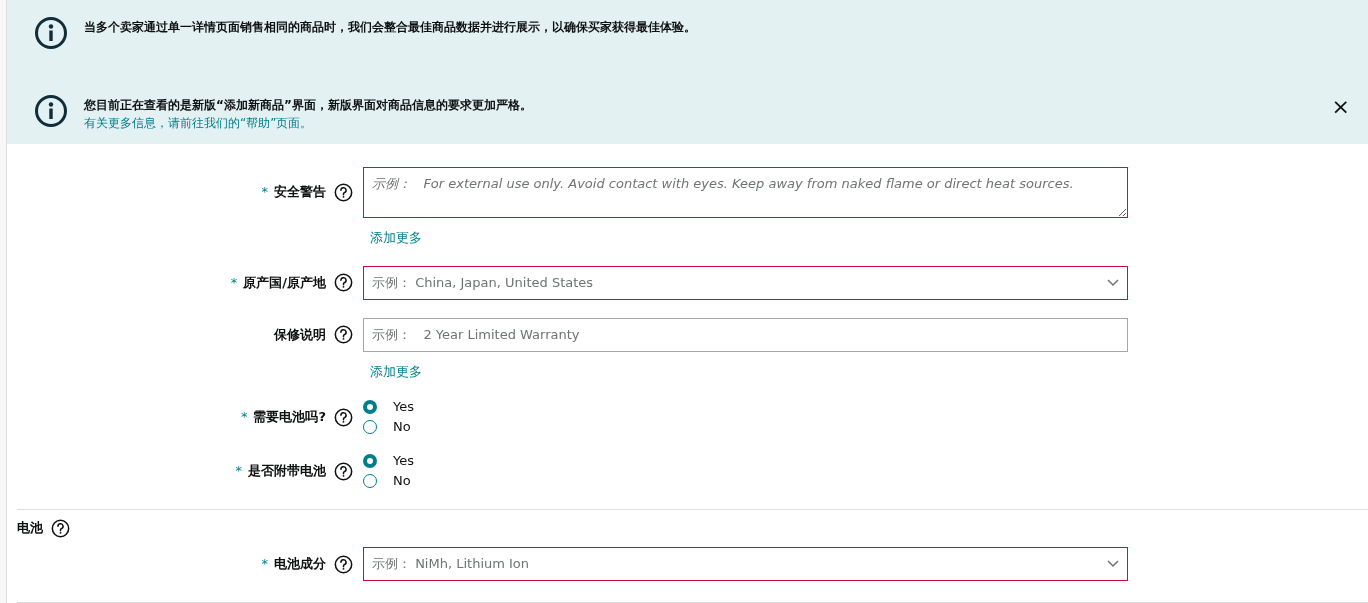 The image size is (1368, 603). Describe the element at coordinates (1340, 107) in the screenshot. I see `close-button: ×` at that location.